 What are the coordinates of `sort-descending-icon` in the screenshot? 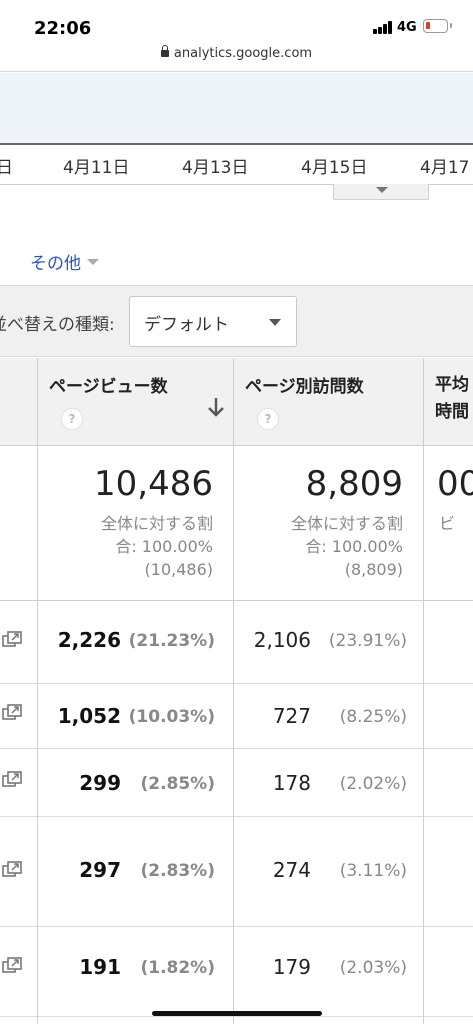 It's located at (216, 407).